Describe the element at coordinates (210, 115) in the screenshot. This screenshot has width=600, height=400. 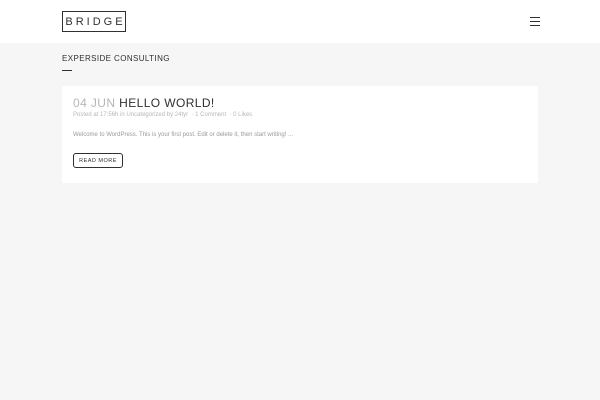
I see `post-comments-link: 1 Comment` at that location.